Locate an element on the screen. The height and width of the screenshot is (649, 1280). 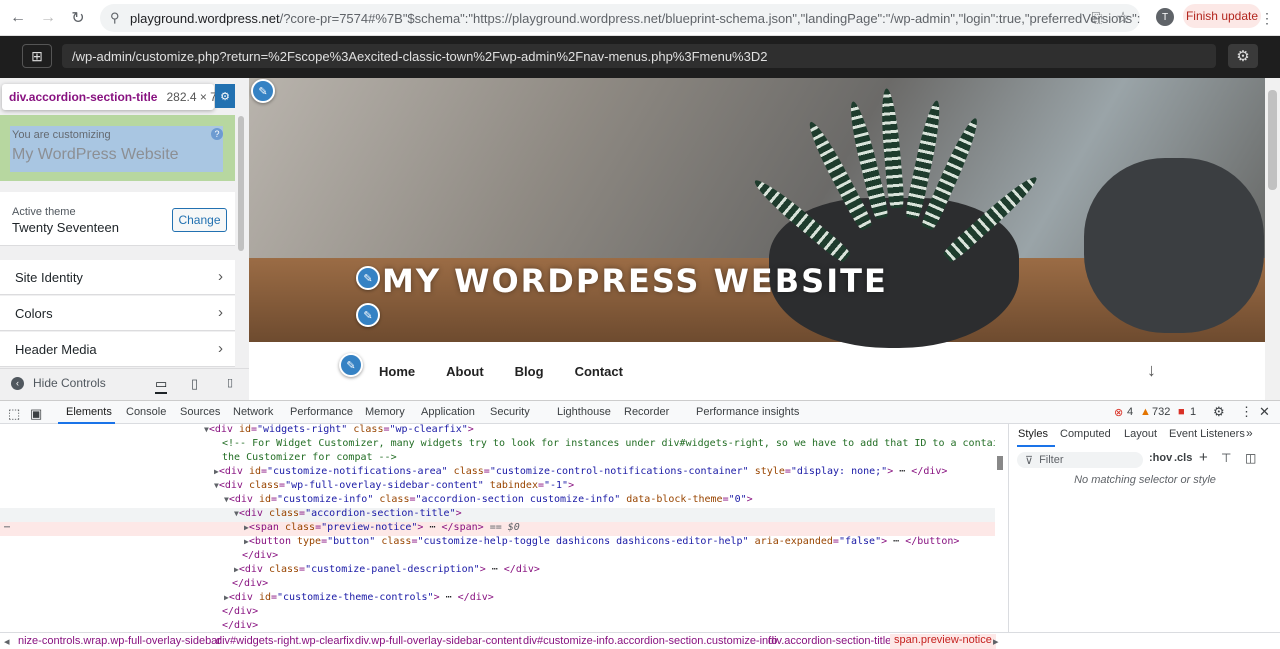
site-info-icon: ⚲ is located at coordinates (115, 18).